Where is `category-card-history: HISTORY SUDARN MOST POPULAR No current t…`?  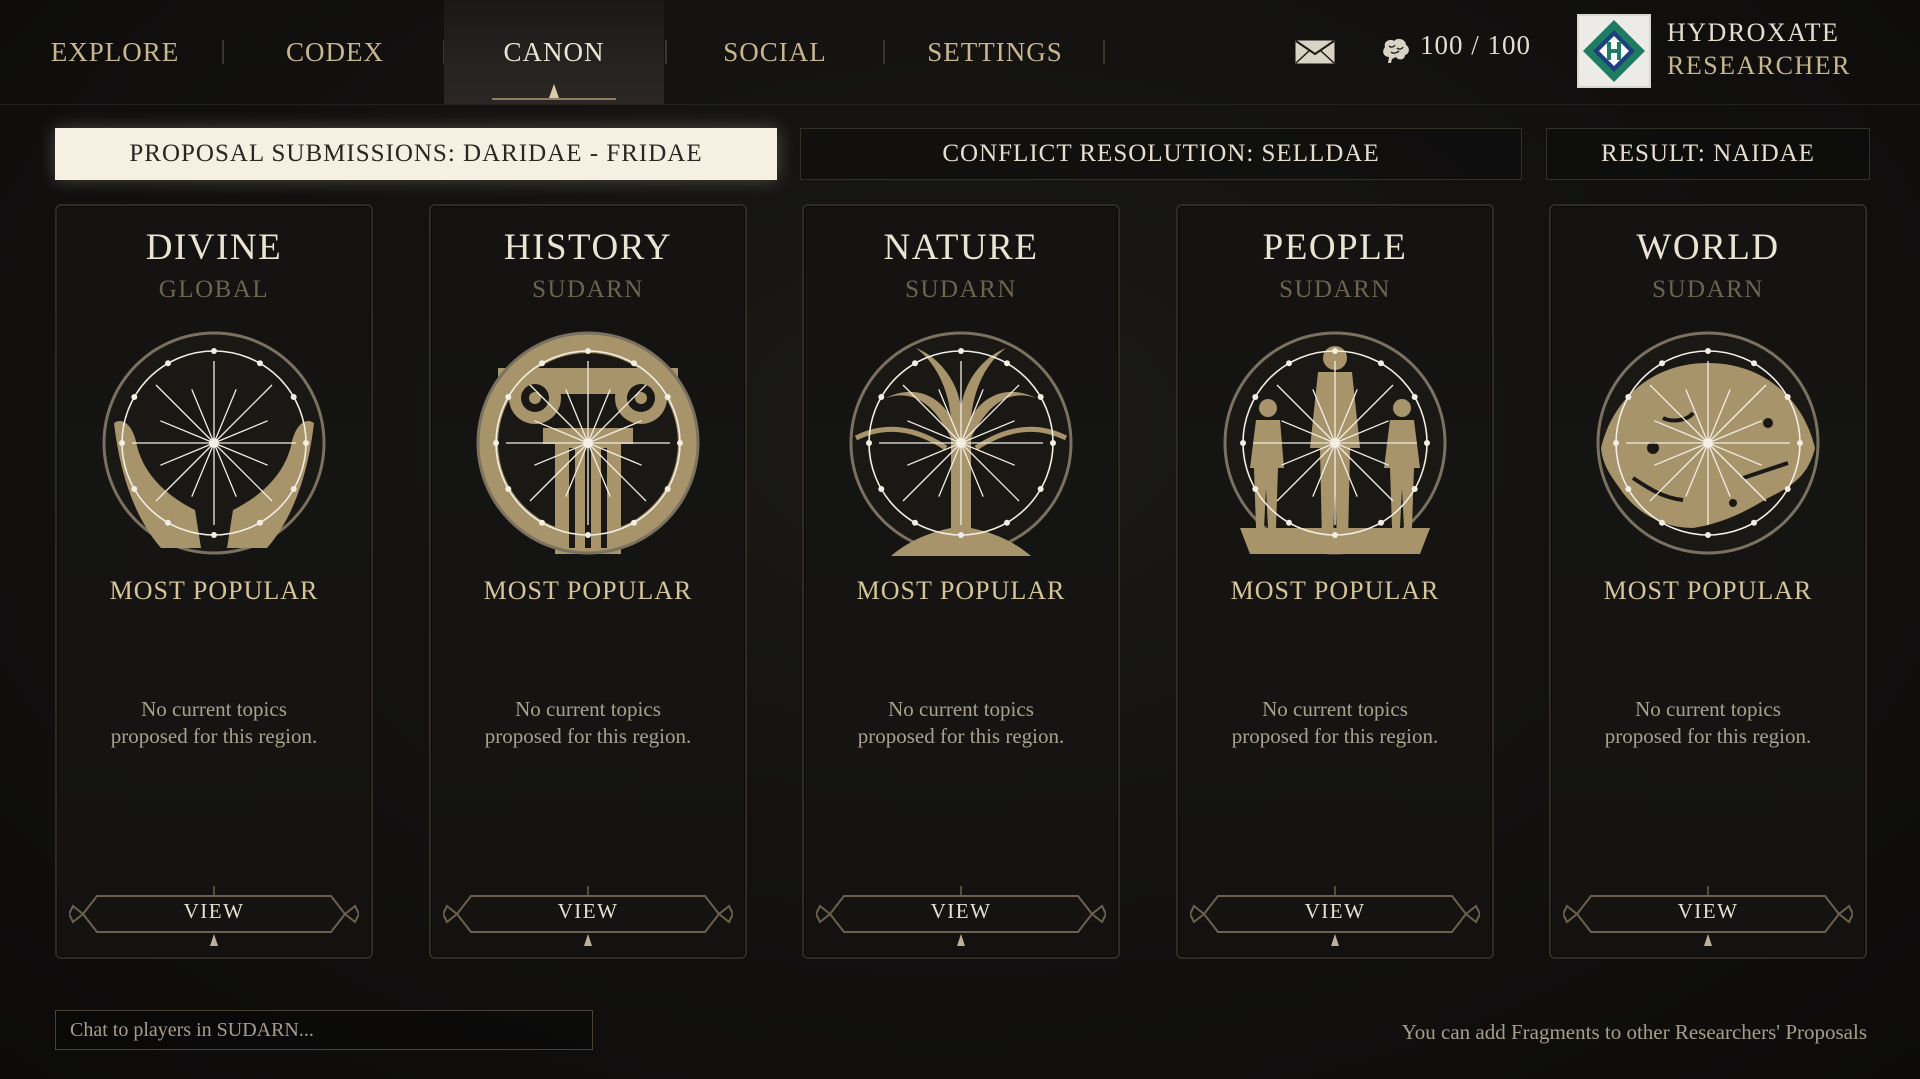
category-card-history: HISTORY SUDARN MOST POPULAR No current t… is located at coordinates (588, 581).